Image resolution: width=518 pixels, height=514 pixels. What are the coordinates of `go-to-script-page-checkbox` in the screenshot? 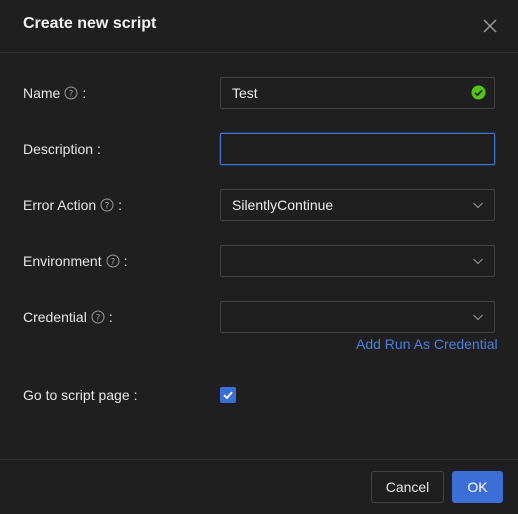 It's located at (228, 395).